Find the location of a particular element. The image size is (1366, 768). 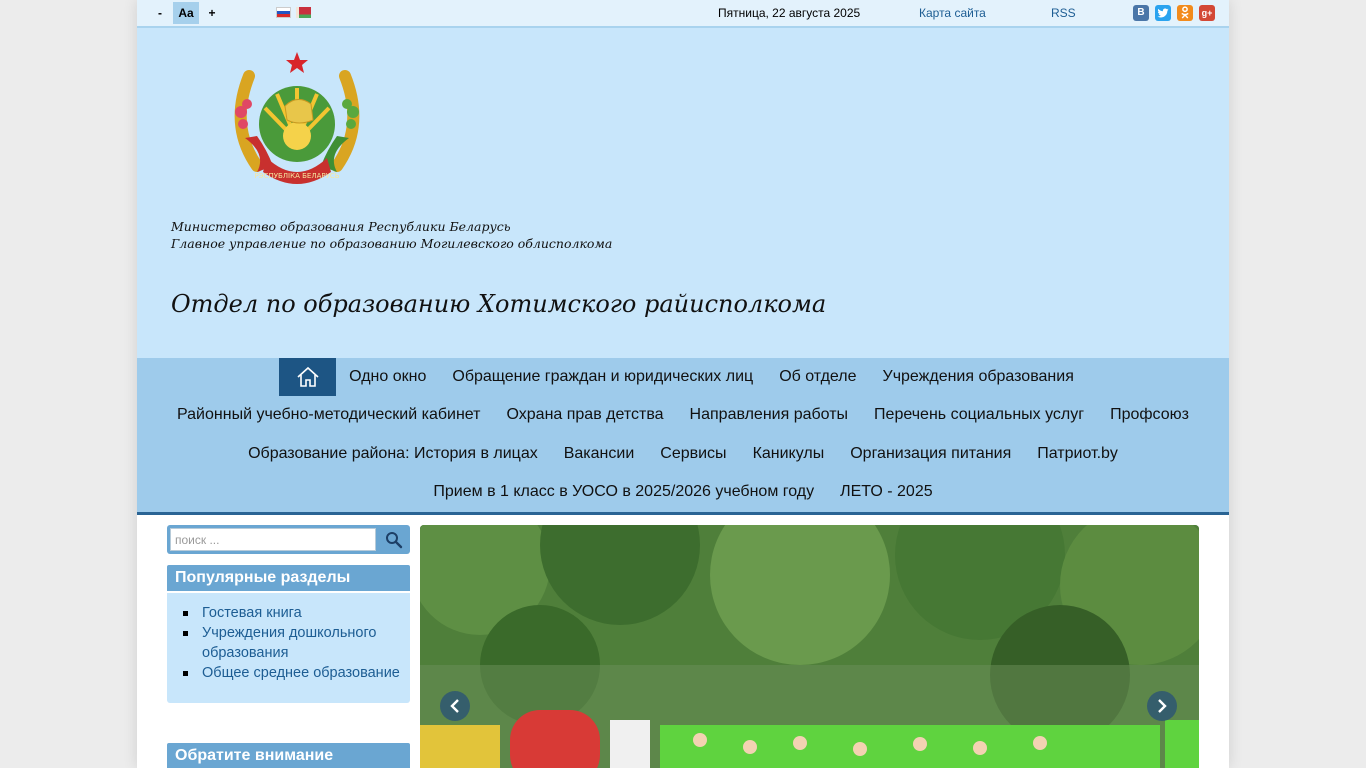

chevron-right-icon is located at coordinates (1162, 706).